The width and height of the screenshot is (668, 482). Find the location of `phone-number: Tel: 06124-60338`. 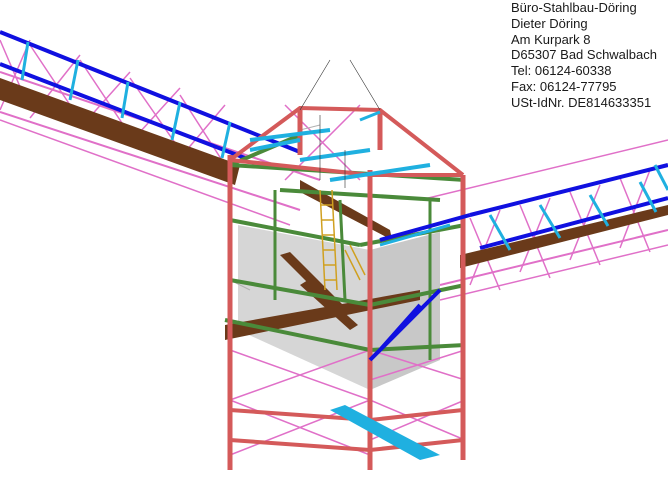

phone-number: Tel: 06124-60338 is located at coordinates (561, 71).